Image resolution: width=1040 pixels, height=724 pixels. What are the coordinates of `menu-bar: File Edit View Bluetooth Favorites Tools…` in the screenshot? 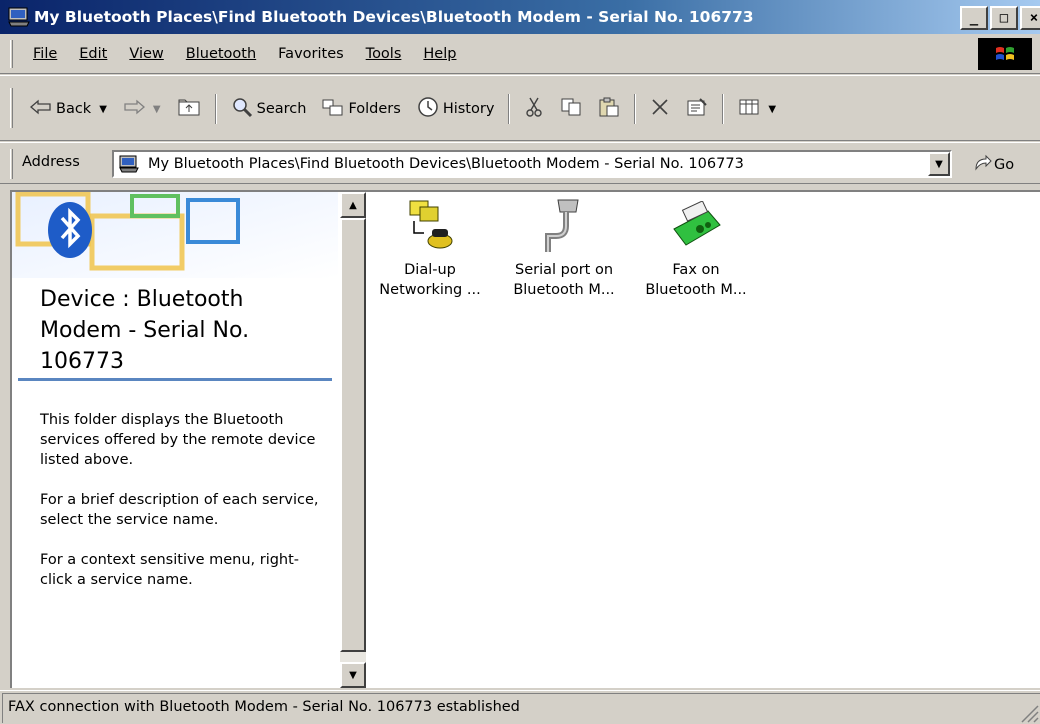 It's located at (520, 54).